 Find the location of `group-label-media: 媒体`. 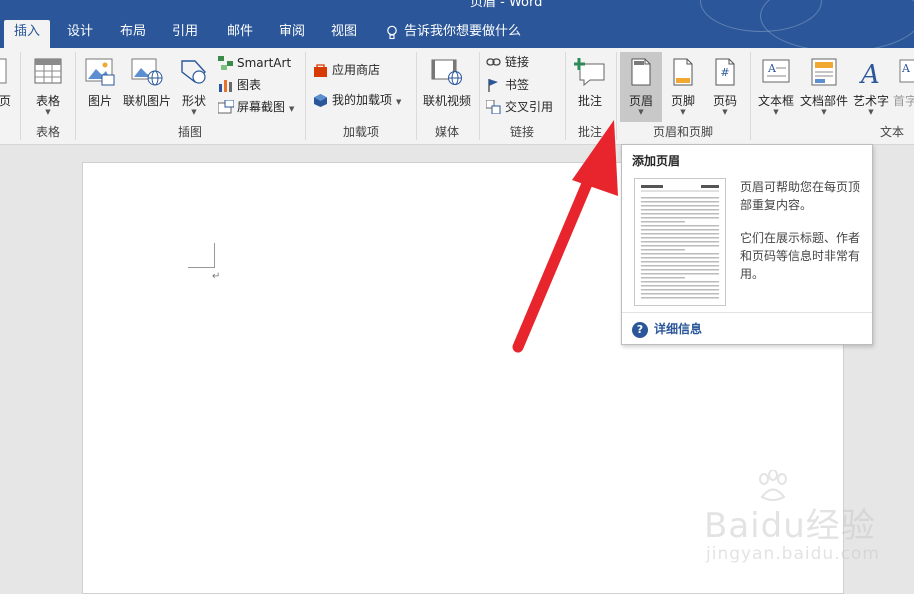

group-label-media: 媒体 is located at coordinates (446, 132).